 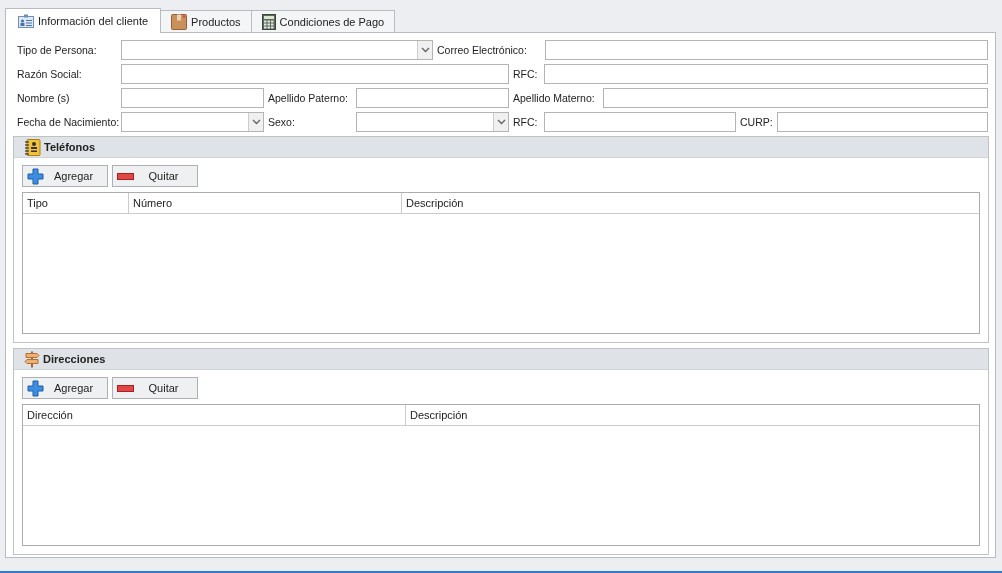 What do you see at coordinates (83, 20) in the screenshot?
I see `tab: Información del cliente` at bounding box center [83, 20].